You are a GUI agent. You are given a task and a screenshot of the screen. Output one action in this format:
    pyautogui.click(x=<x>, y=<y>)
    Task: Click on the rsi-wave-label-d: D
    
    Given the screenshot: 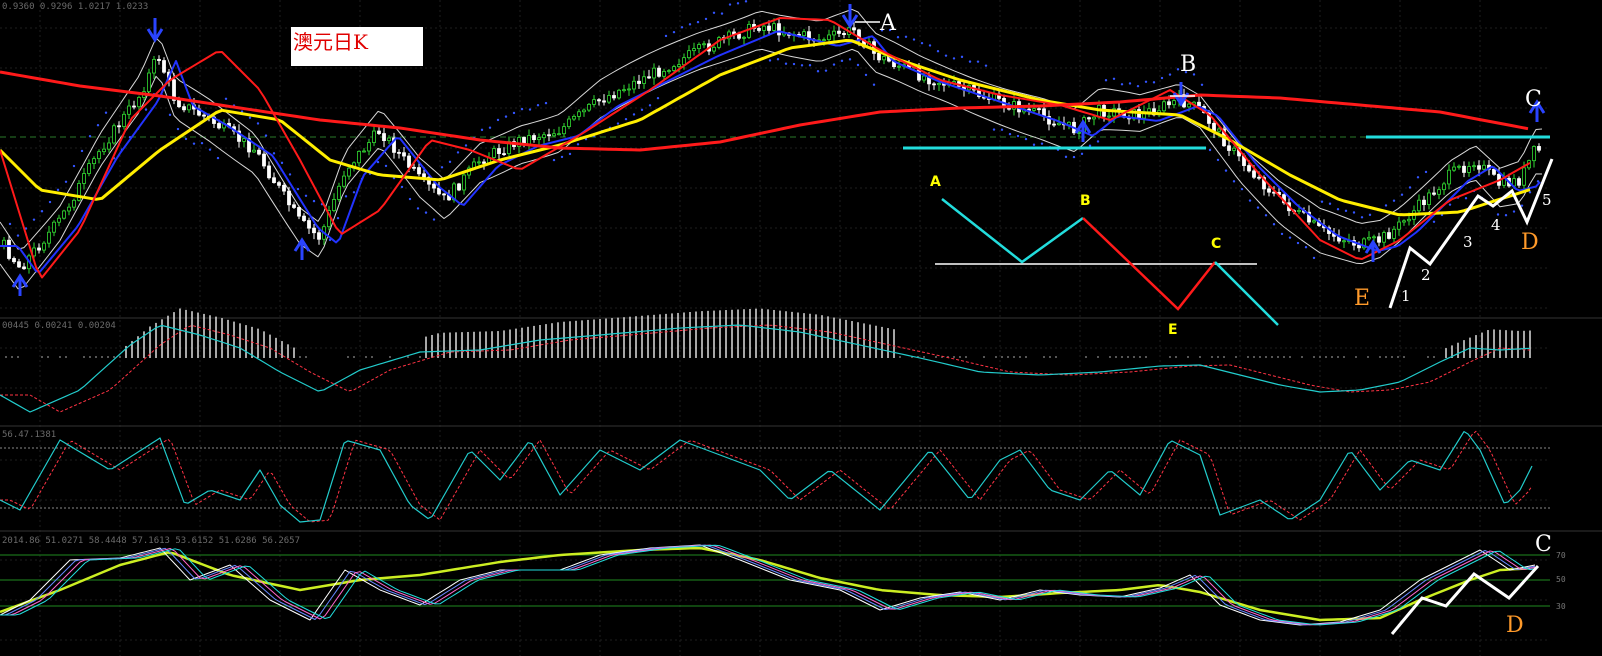 What is the action you would take?
    pyautogui.click(x=1515, y=625)
    